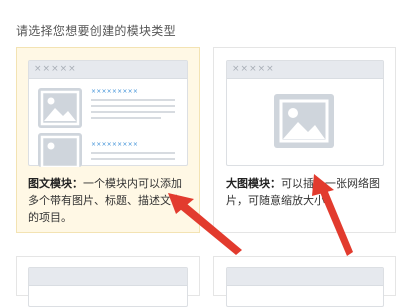 This screenshot has width=409, height=307. What do you see at coordinates (55, 183) in the screenshot?
I see `module-title: 图文模块：` at bounding box center [55, 183].